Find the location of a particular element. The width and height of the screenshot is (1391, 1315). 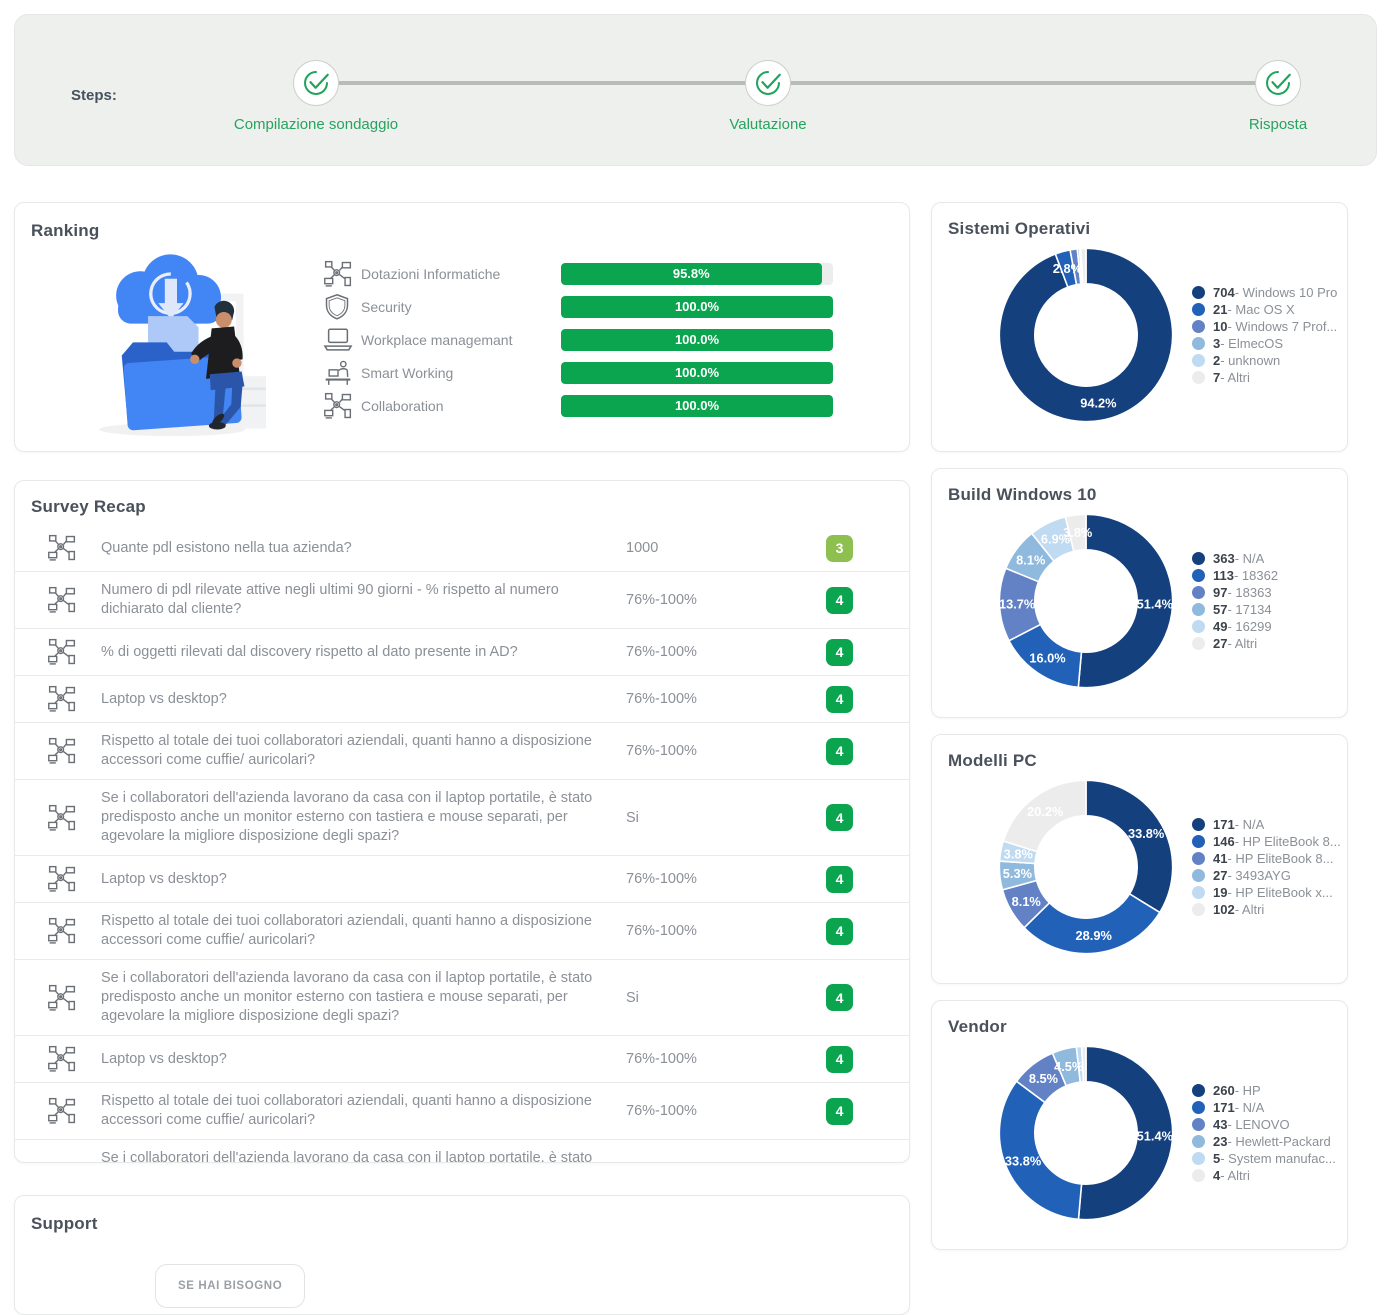

step-item: Valutazione is located at coordinates (768, 96).